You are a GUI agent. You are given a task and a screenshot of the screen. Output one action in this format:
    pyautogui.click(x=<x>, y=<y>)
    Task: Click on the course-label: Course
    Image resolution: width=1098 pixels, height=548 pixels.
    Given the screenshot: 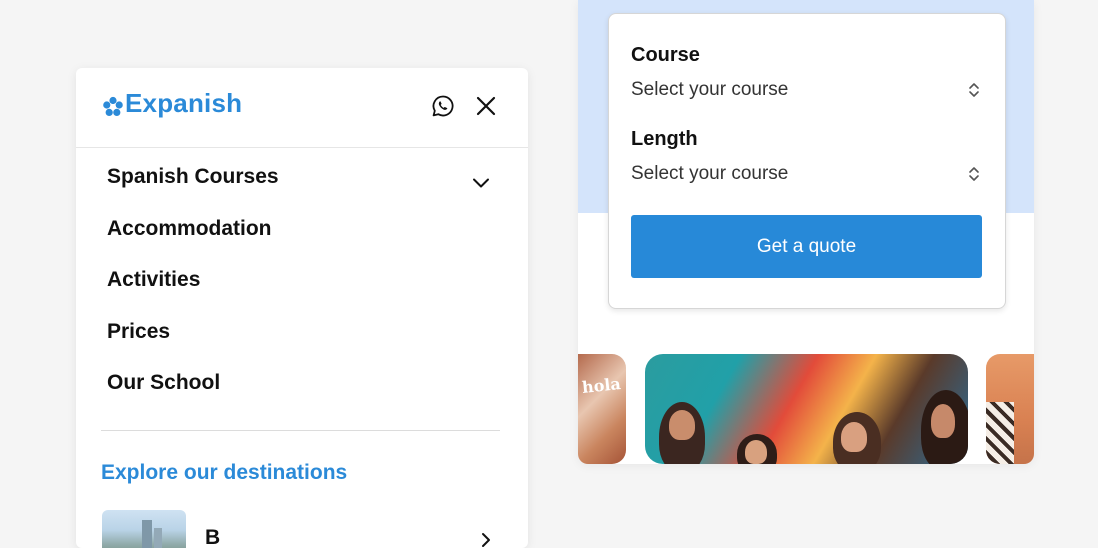 What is the action you would take?
    pyautogui.click(x=665, y=55)
    